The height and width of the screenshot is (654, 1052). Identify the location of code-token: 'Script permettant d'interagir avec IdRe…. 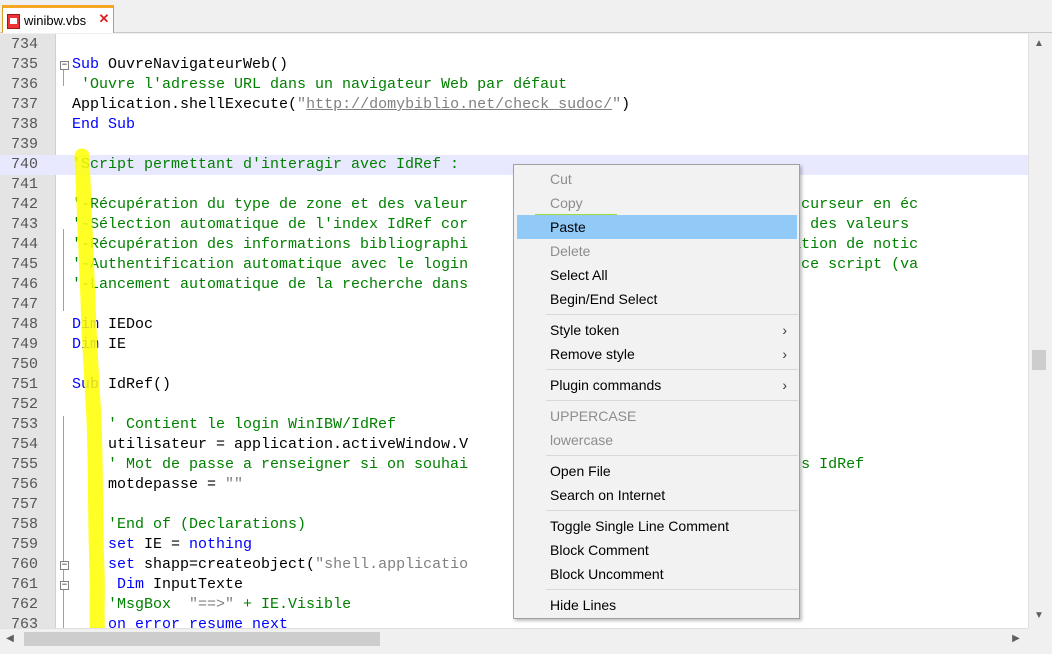
(266, 164).